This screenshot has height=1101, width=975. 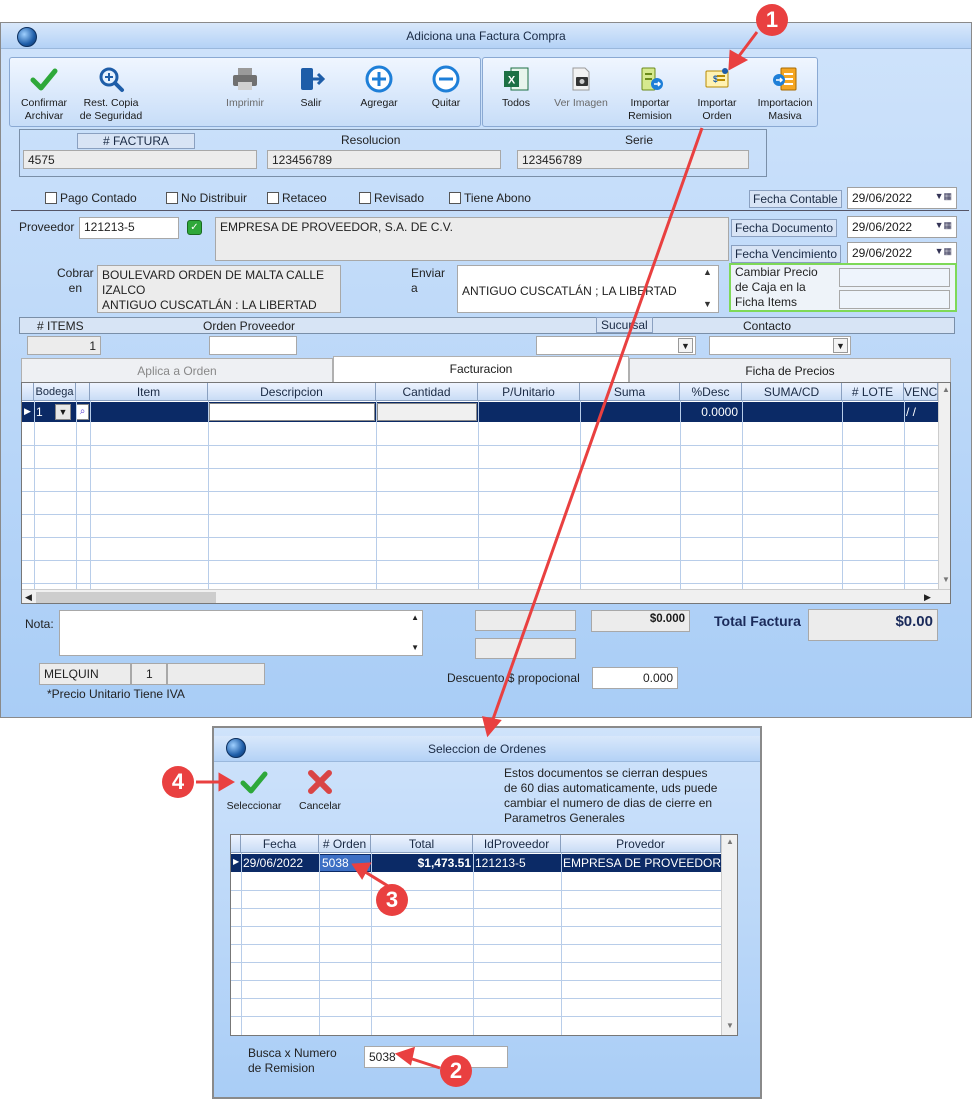 What do you see at coordinates (361, 871) in the screenshot?
I see `arrow-3-head` at bounding box center [361, 871].